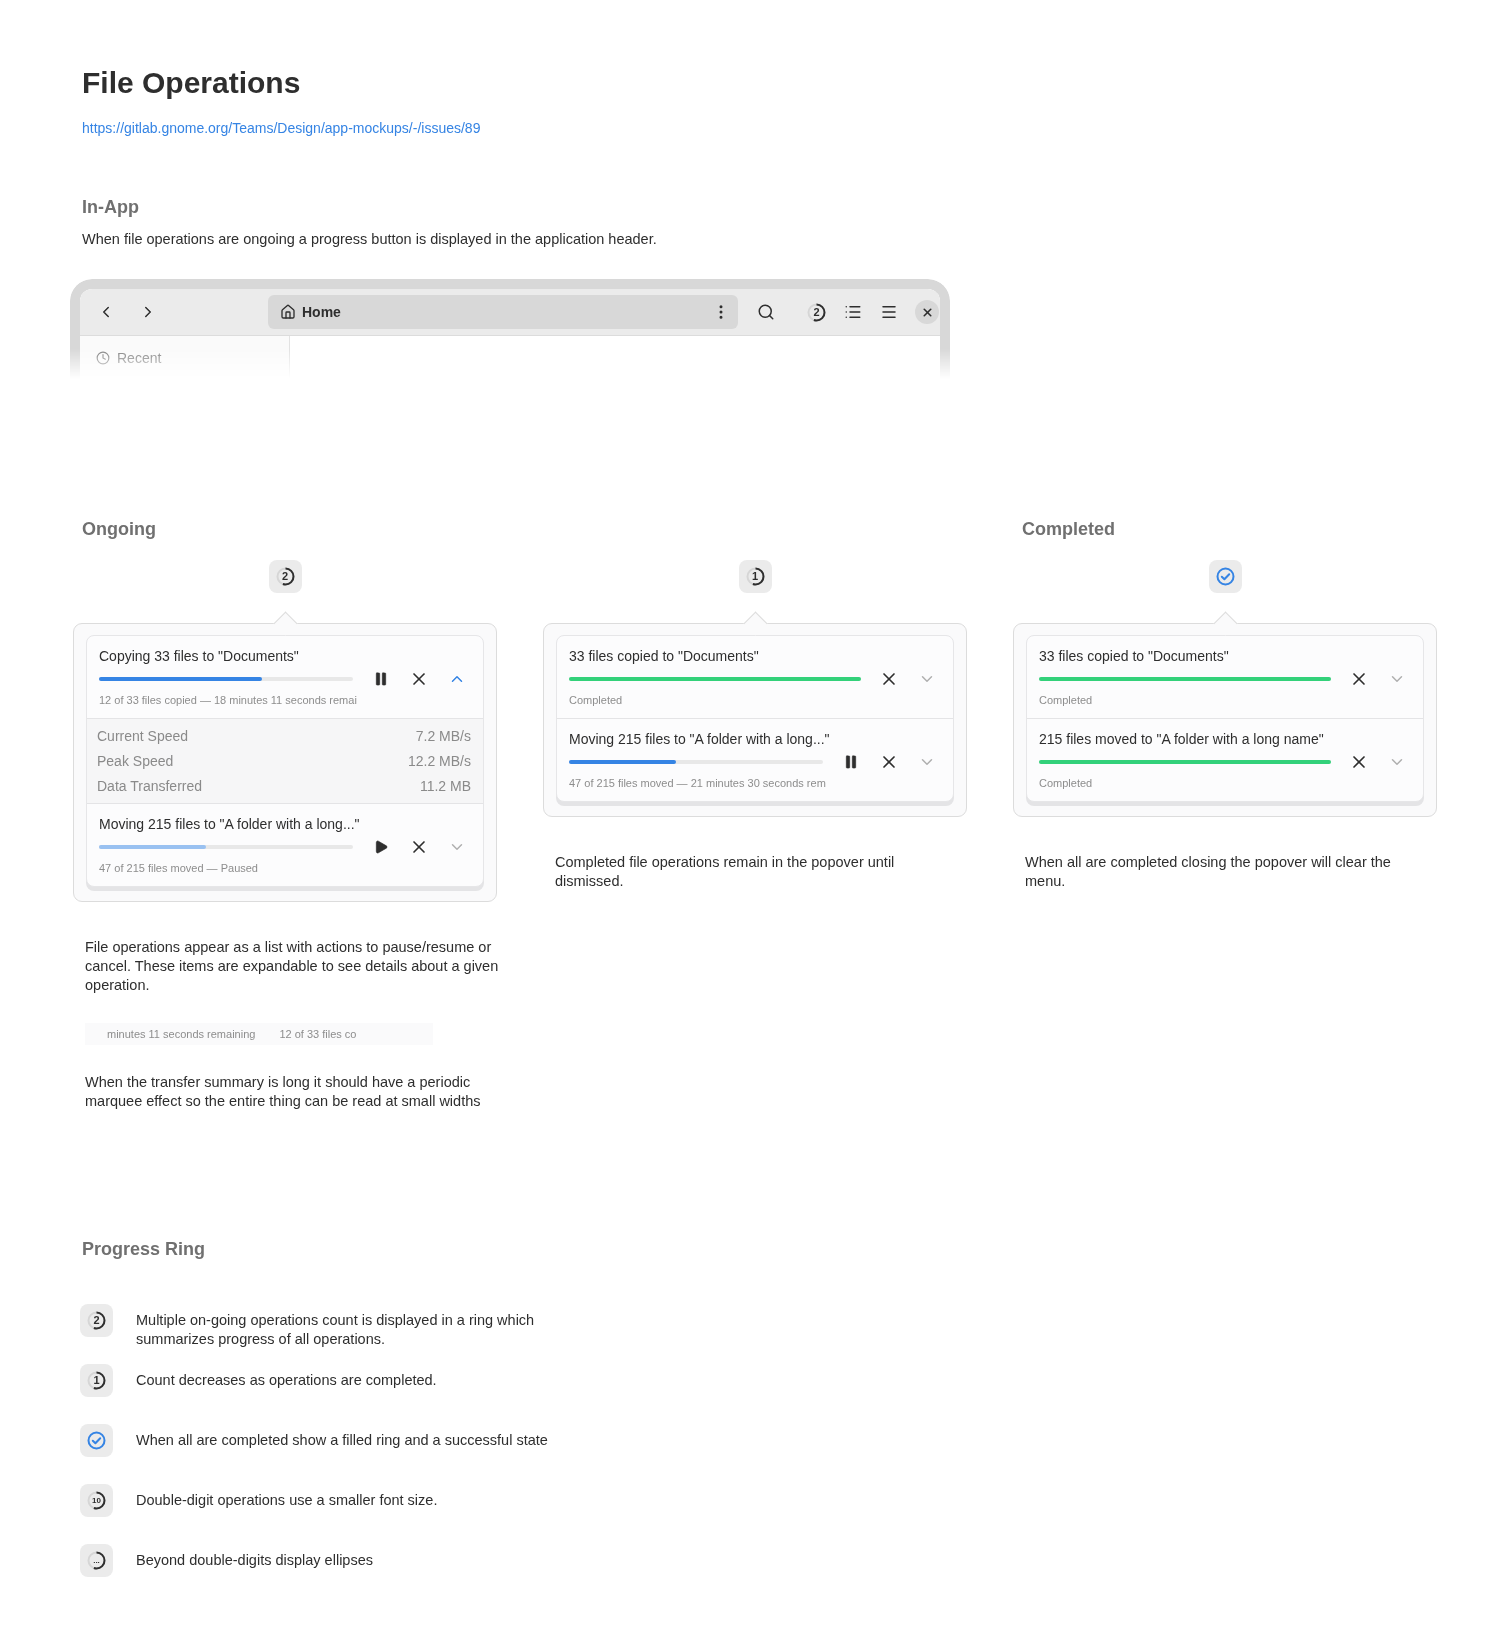 The width and height of the screenshot is (1500, 1650). I want to click on detail-value: 11.2 MB, so click(445, 786).